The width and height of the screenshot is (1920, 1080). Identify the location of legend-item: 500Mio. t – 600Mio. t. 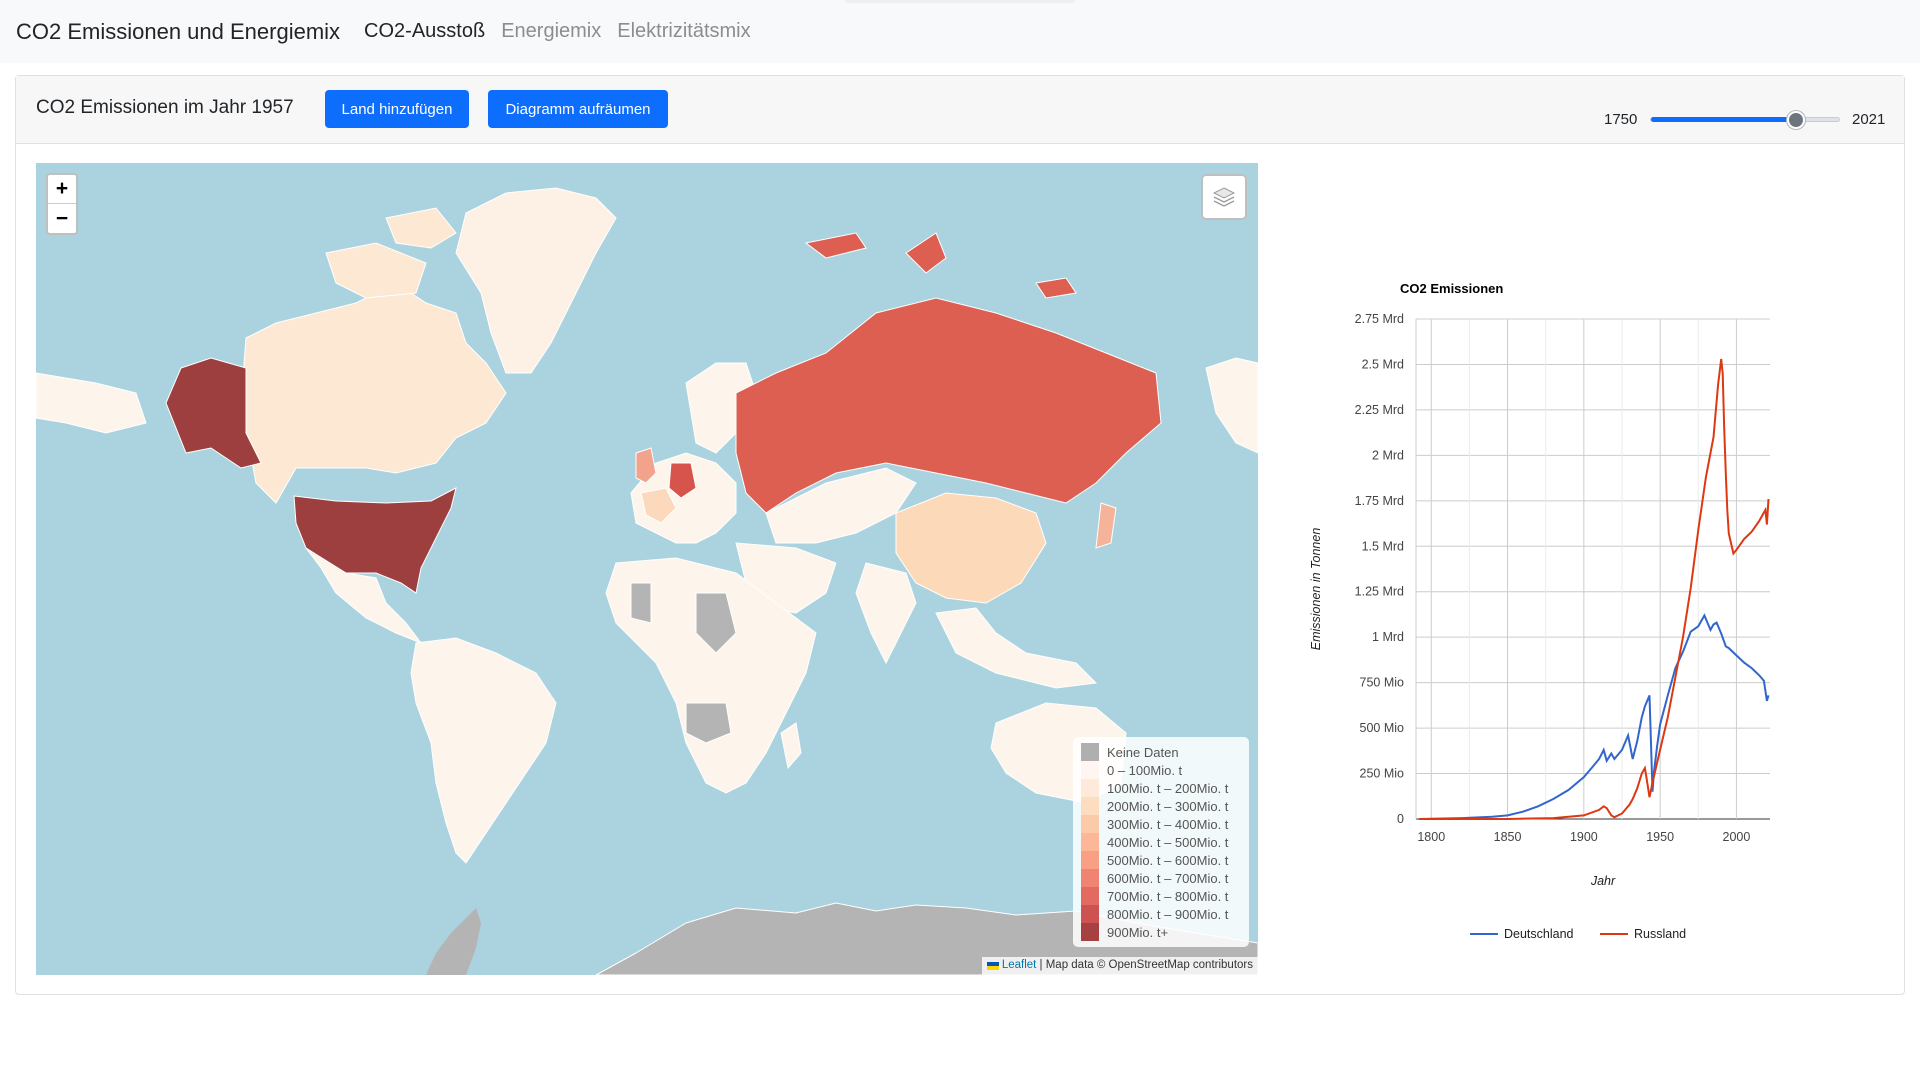
(1161, 860).